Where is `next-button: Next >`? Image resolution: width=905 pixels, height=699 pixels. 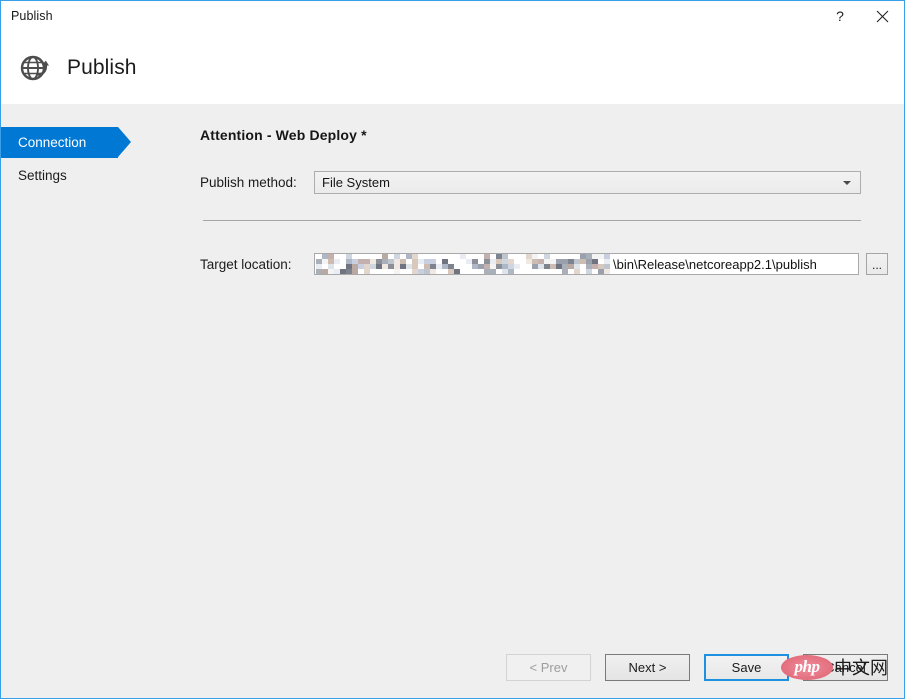 next-button: Next > is located at coordinates (647, 667).